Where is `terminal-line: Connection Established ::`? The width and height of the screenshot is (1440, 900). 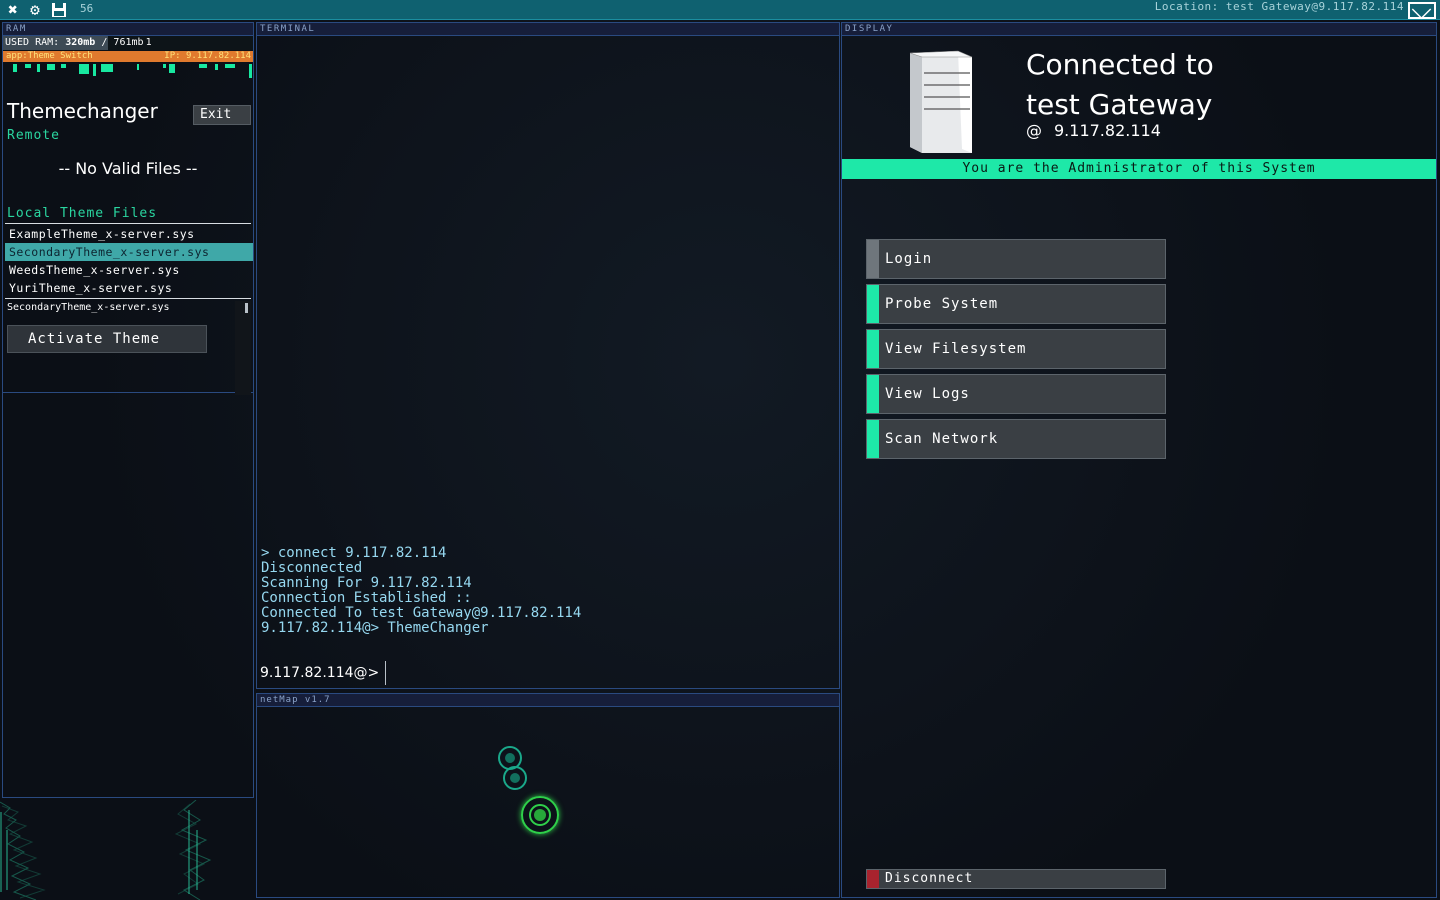 terminal-line: Connection Established :: is located at coordinates (366, 598).